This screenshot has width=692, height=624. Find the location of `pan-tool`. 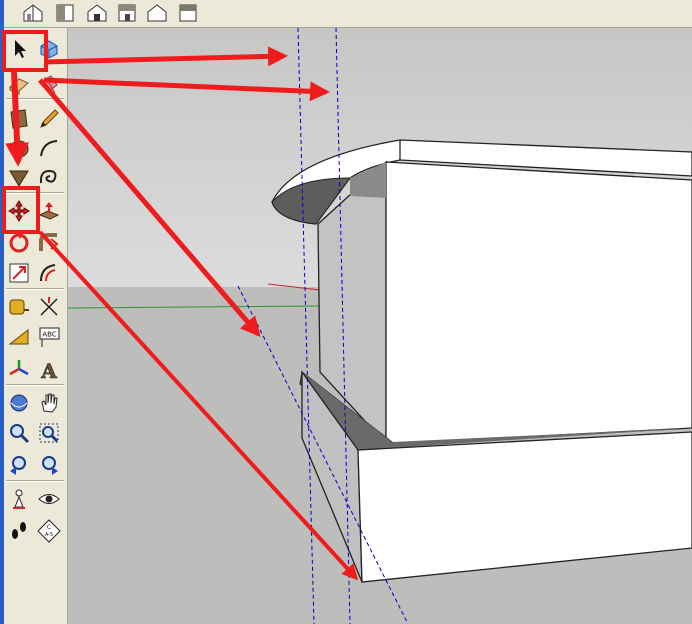

pan-tool is located at coordinates (49, 403).